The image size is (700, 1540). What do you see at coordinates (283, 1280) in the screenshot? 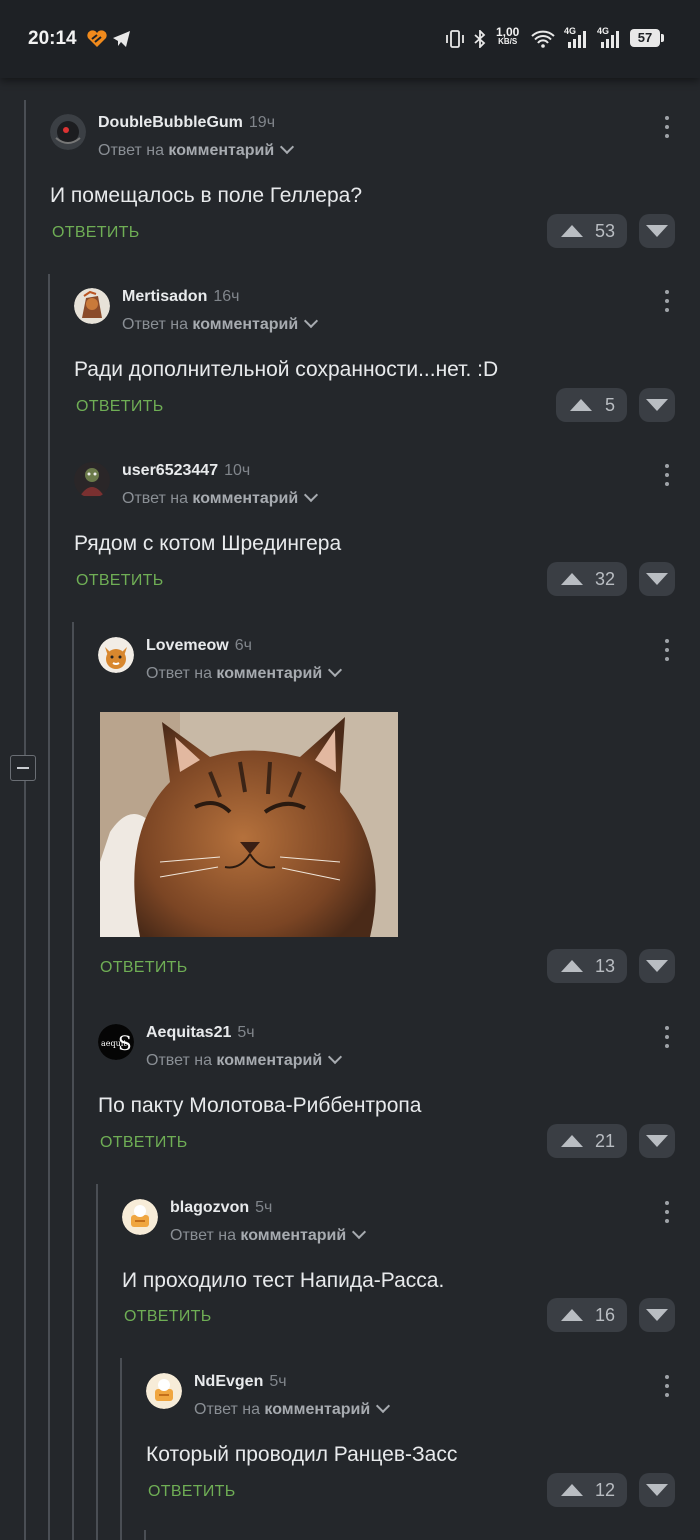
I see `comment-text: И проходило тест Напида-Расса.` at bounding box center [283, 1280].